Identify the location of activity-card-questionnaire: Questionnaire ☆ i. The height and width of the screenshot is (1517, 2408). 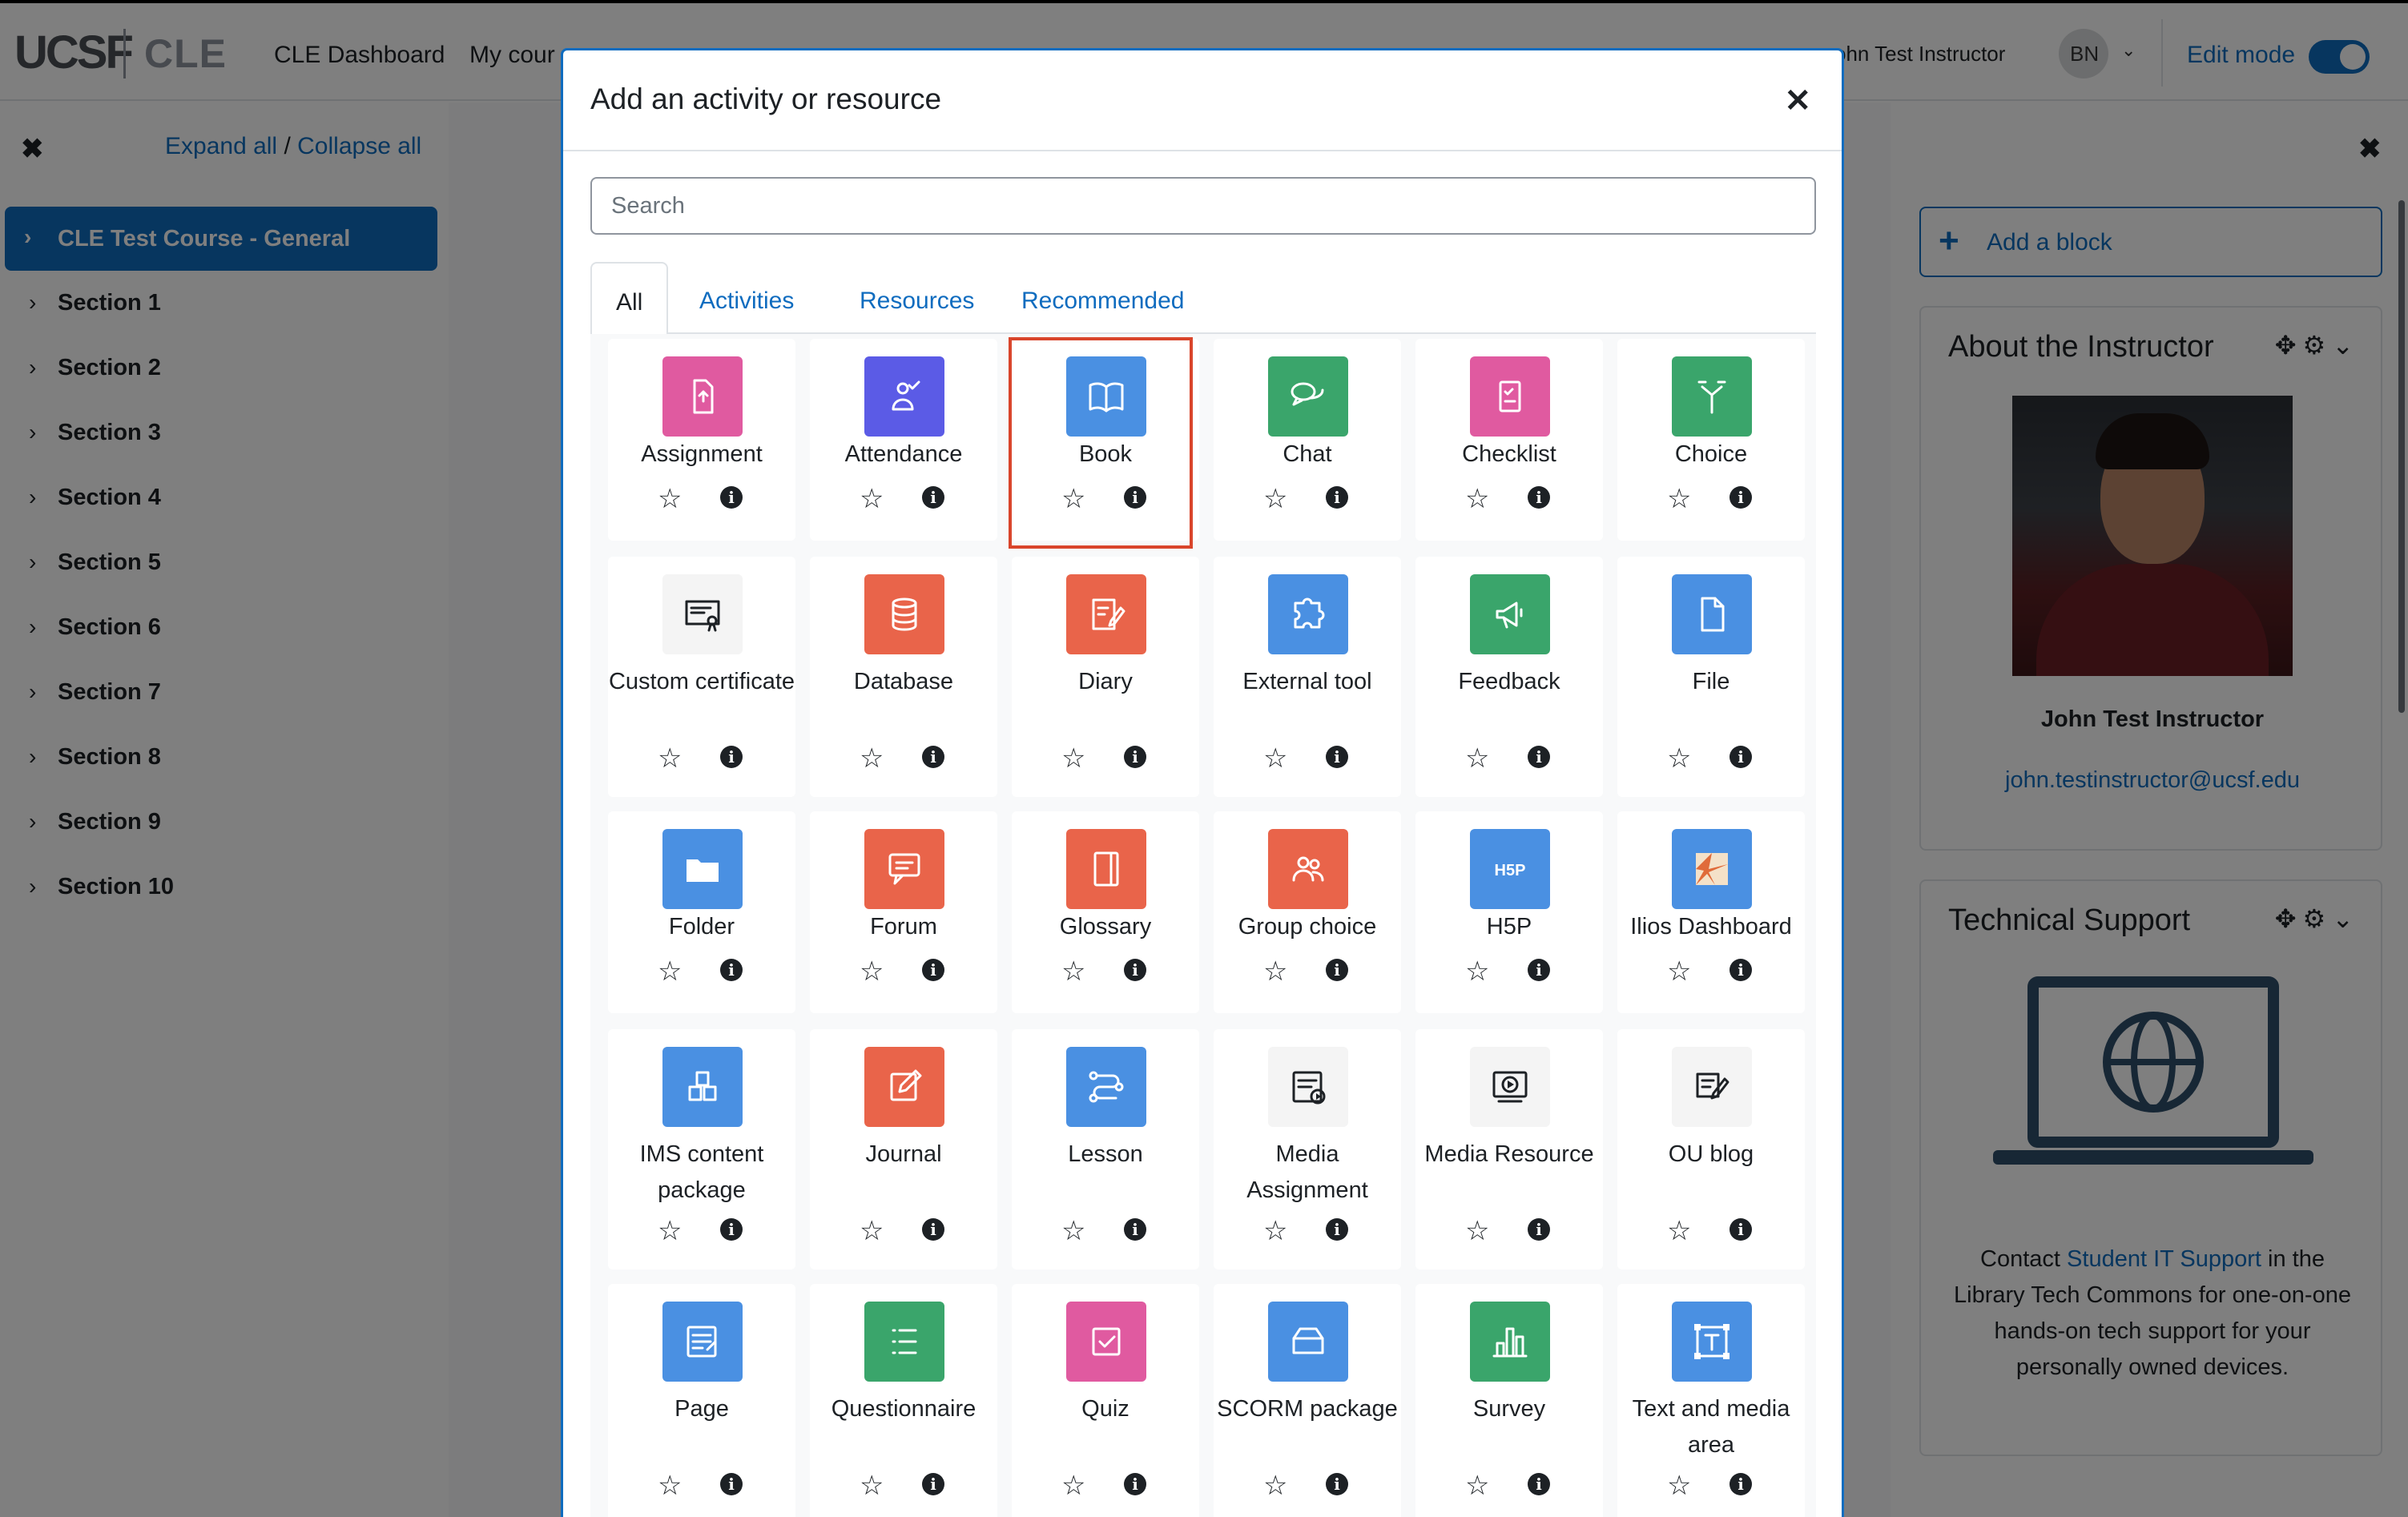
(903, 1400).